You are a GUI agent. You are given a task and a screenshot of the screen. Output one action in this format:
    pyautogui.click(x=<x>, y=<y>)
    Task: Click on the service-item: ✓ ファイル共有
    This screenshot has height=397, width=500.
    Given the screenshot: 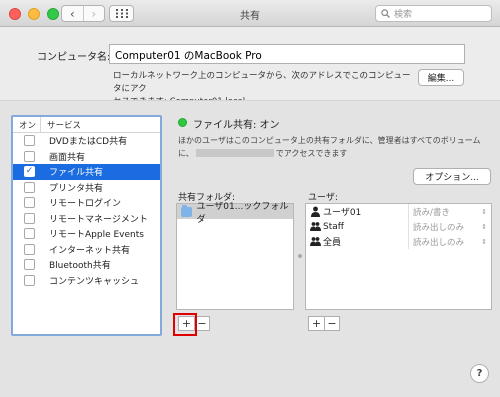 What is the action you would take?
    pyautogui.click(x=86, y=172)
    